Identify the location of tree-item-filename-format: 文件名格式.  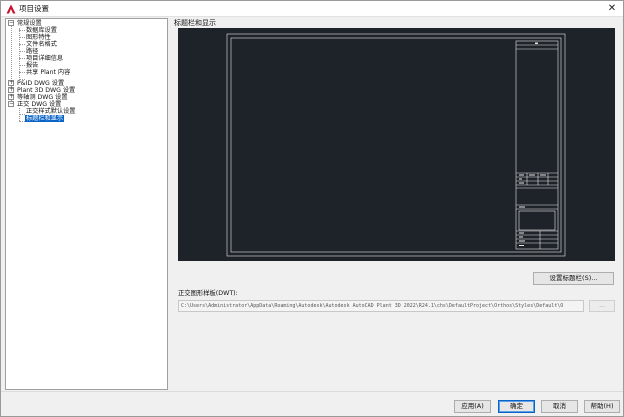
(41, 44).